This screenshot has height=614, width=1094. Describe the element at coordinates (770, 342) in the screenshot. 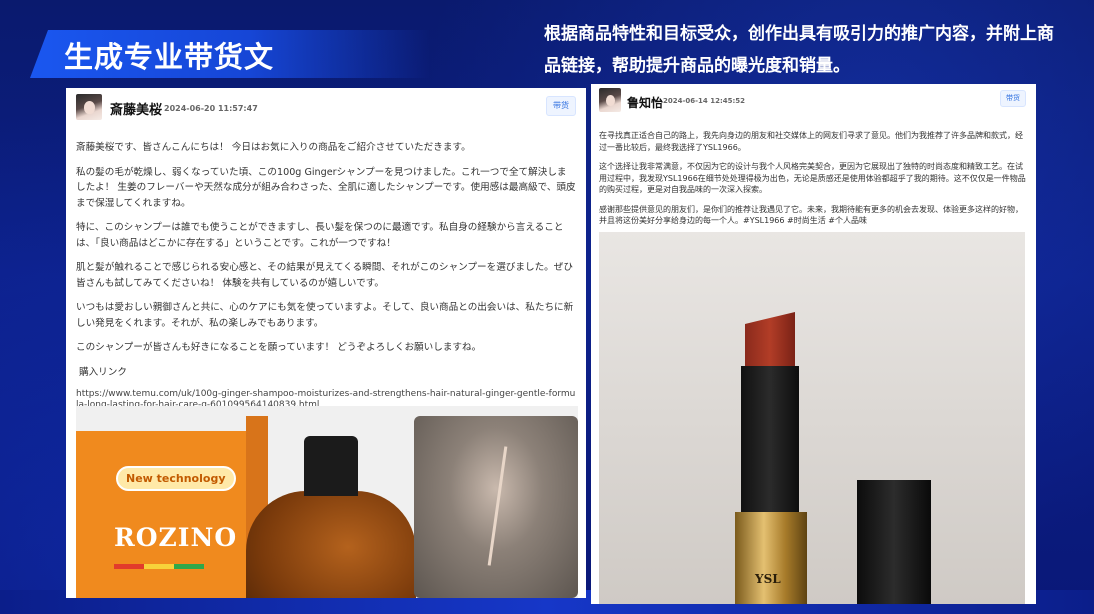

I see `lipstick-bullet` at that location.